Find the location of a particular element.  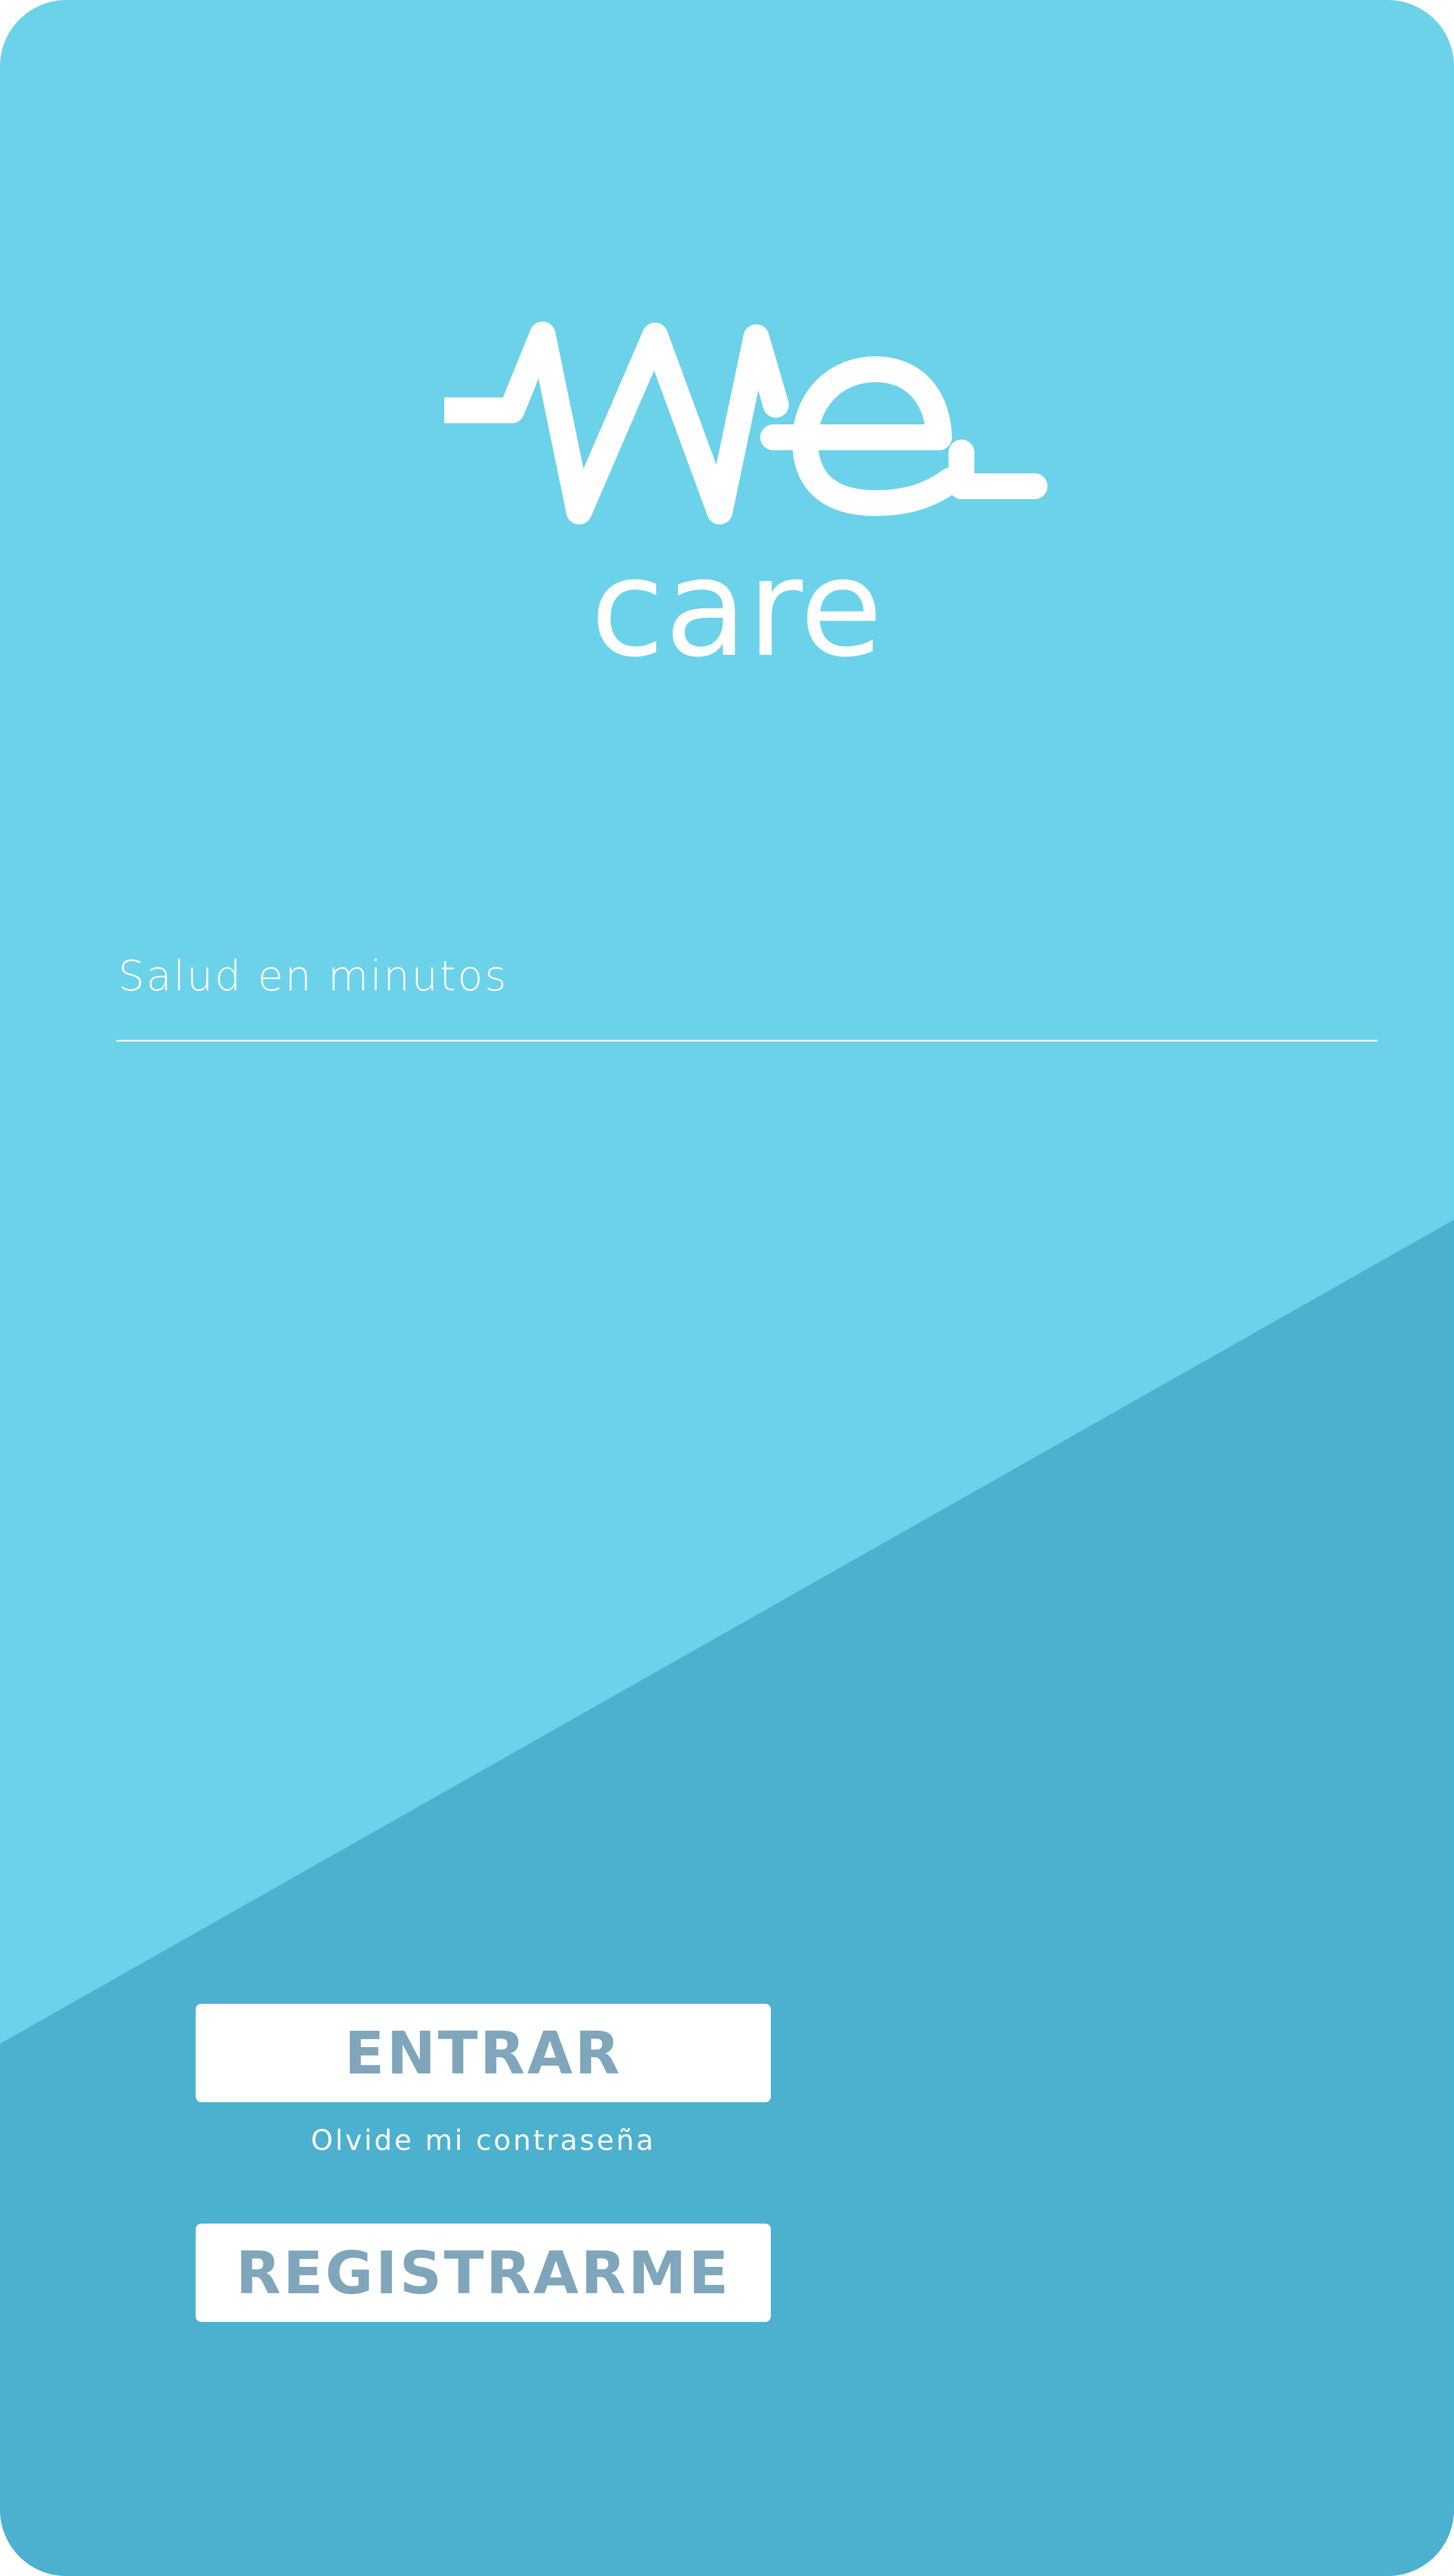

wecare-logo-mark: care is located at coordinates (745, 497).